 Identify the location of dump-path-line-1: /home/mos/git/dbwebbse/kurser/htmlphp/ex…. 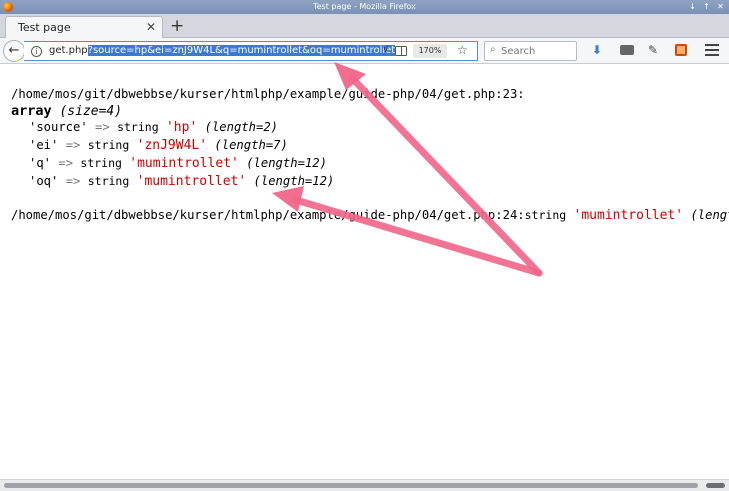
(268, 94).